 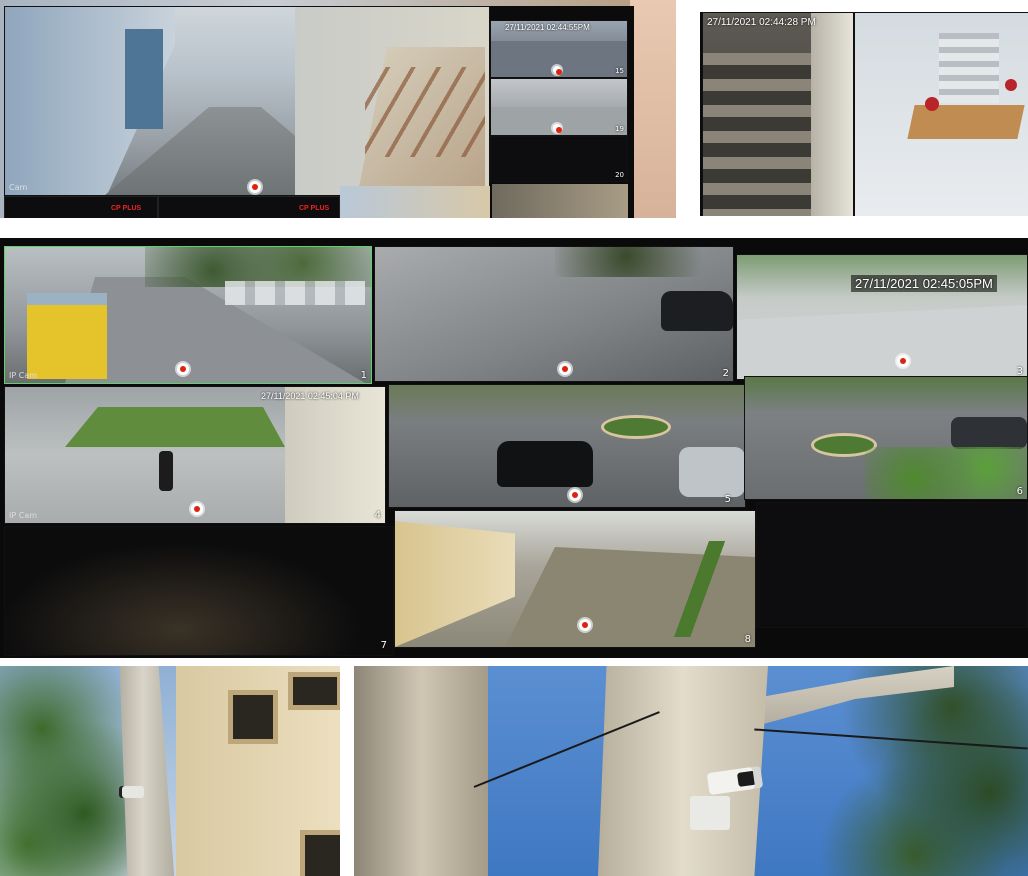 I want to click on feed-5-car-silver, so click(x=712, y=472).